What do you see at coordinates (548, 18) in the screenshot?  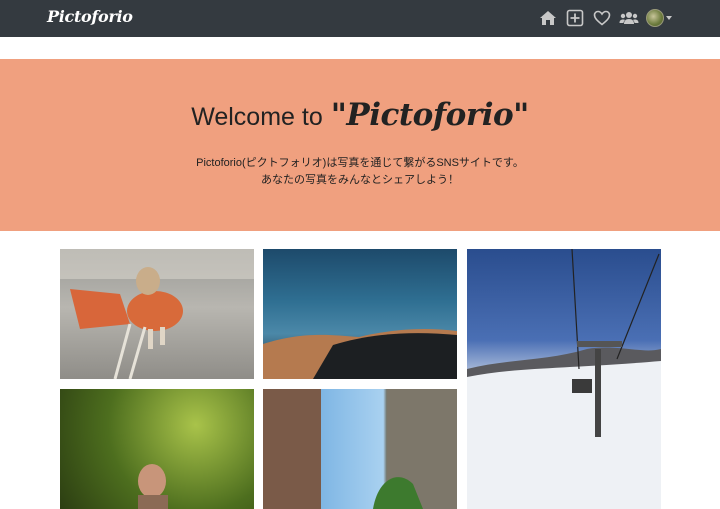 I see `home-icon` at bounding box center [548, 18].